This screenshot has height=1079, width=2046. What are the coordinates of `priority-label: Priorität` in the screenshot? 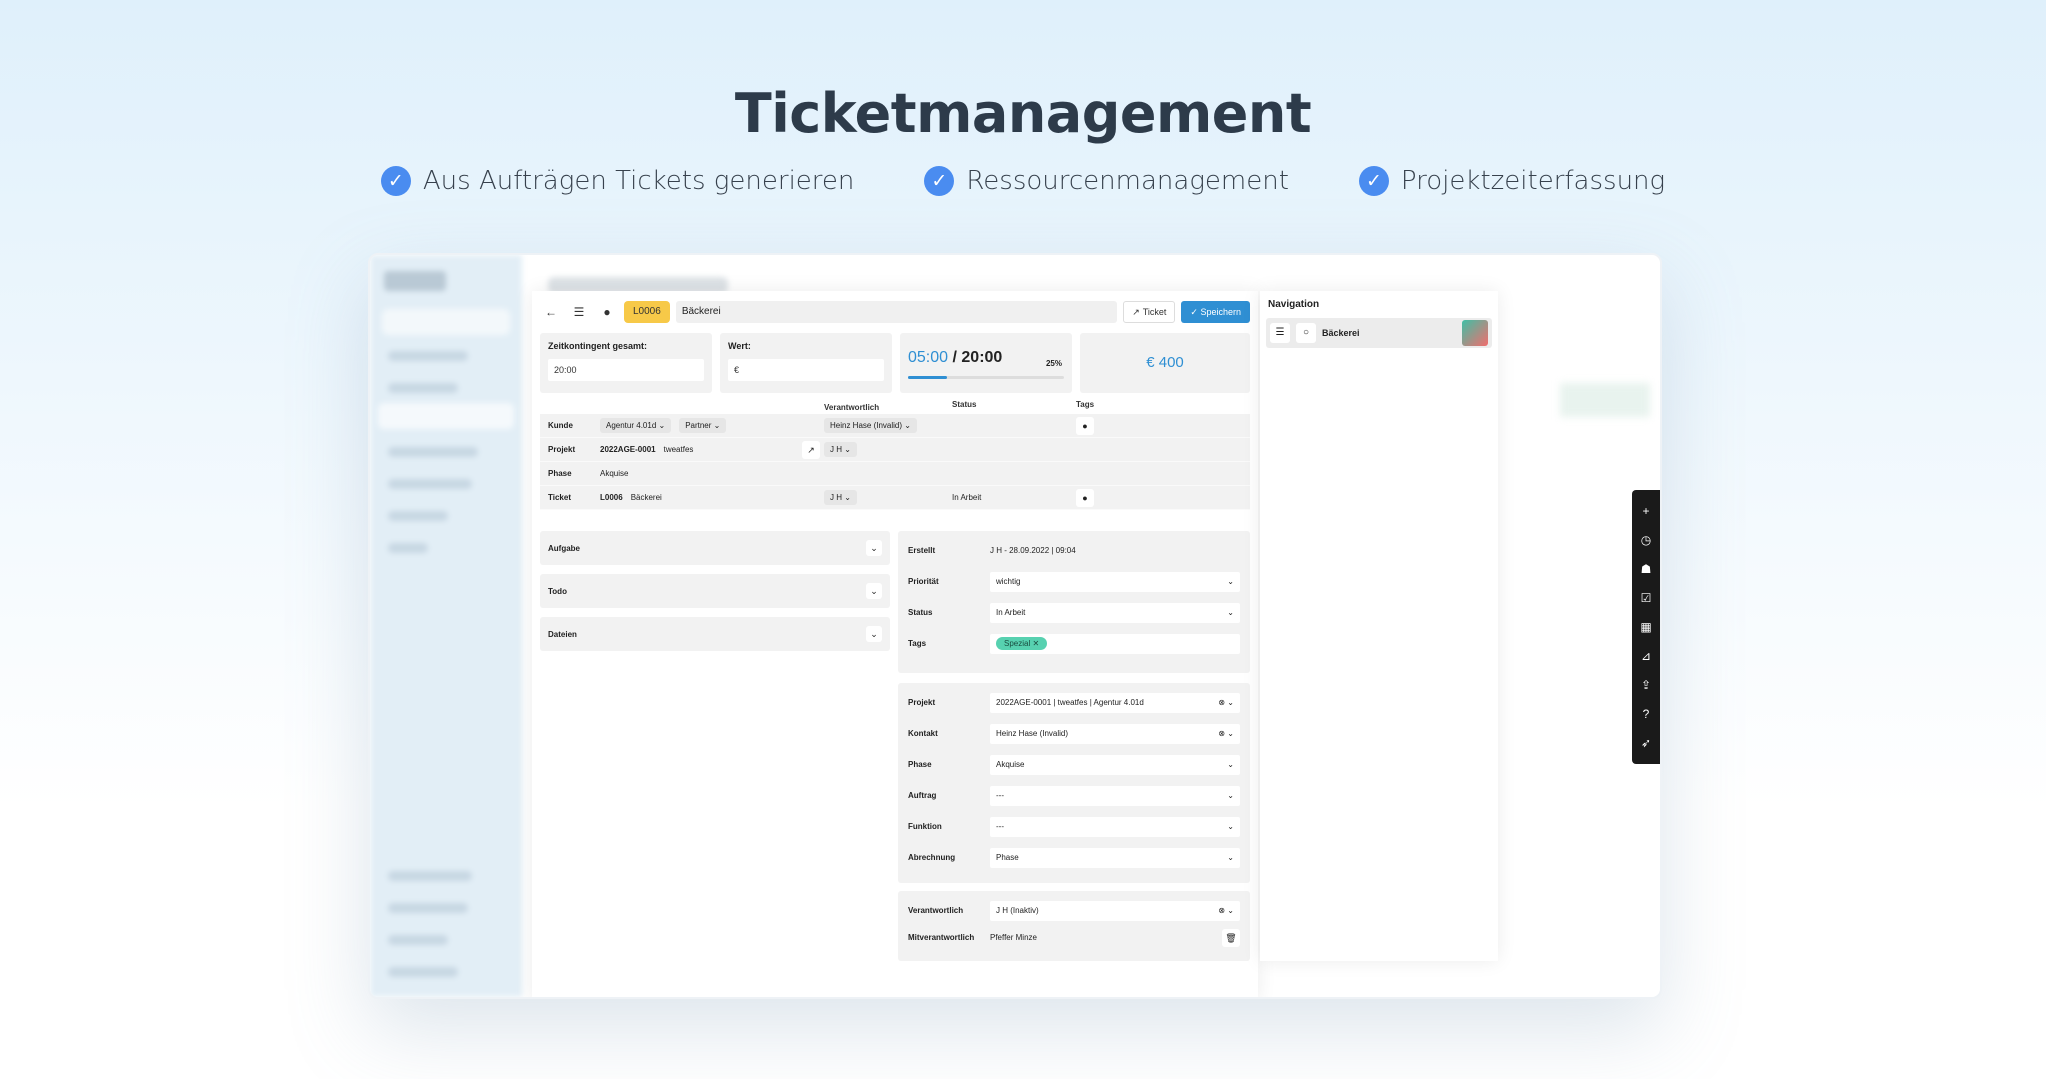 It's located at (923, 581).